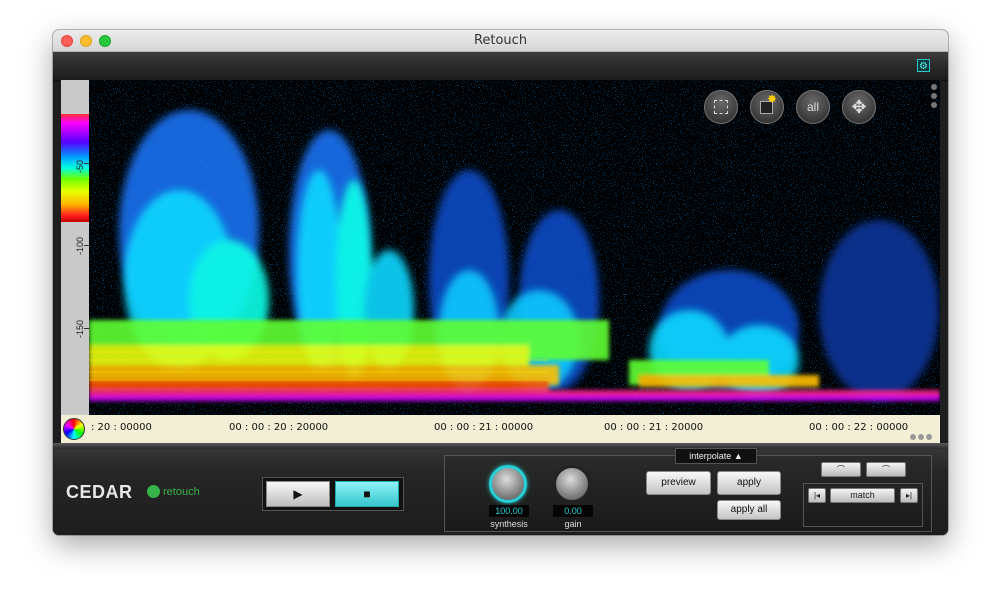 The image size is (1000, 611). What do you see at coordinates (509, 524) in the screenshot?
I see `synthesis-label: synthesis` at bounding box center [509, 524].